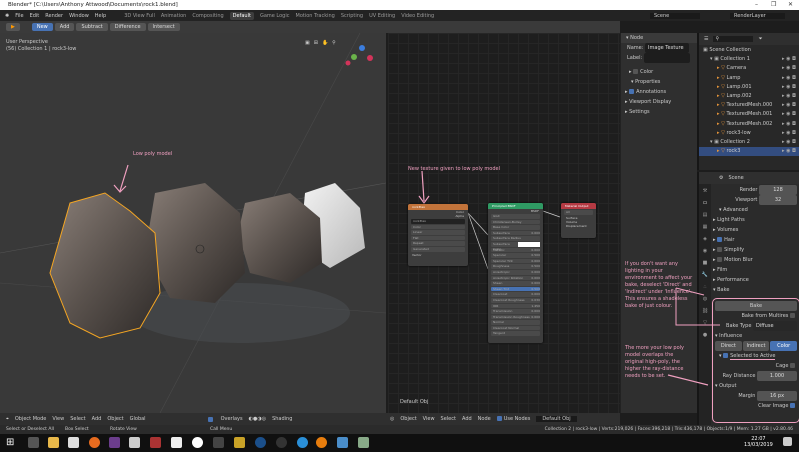 Image resolution: width=799 pixels, height=452 pixels. I want to click on settings-section: ▸ Settings, so click(659, 112).